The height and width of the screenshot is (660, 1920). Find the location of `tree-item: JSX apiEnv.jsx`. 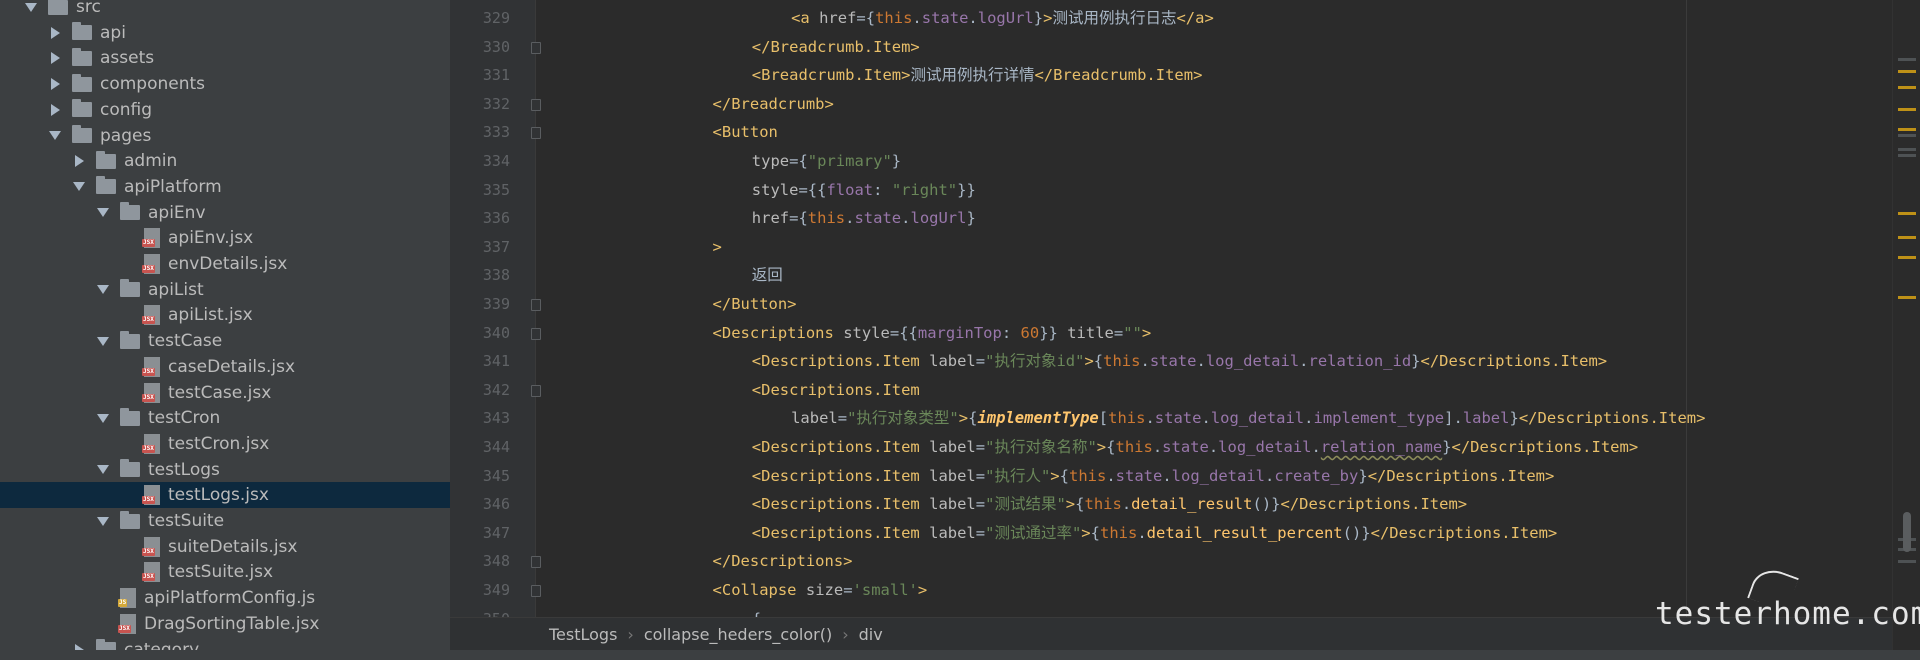

tree-item: JSX apiEnv.jsx is located at coordinates (225, 238).